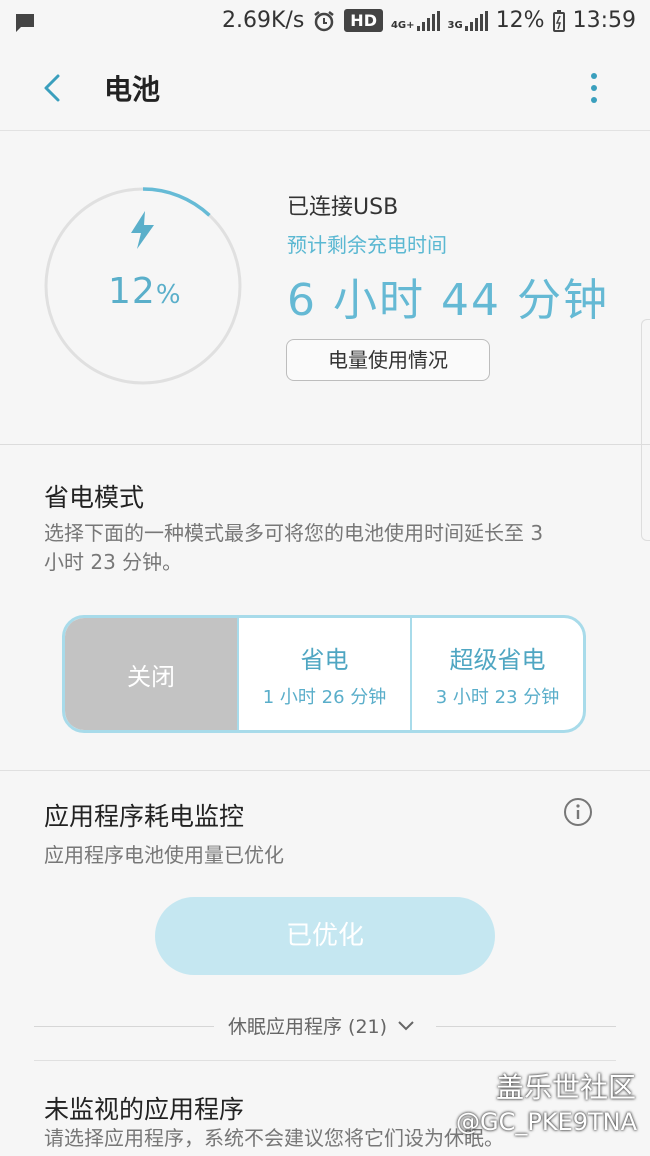  I want to click on chevron-down-icon, so click(406, 1025).